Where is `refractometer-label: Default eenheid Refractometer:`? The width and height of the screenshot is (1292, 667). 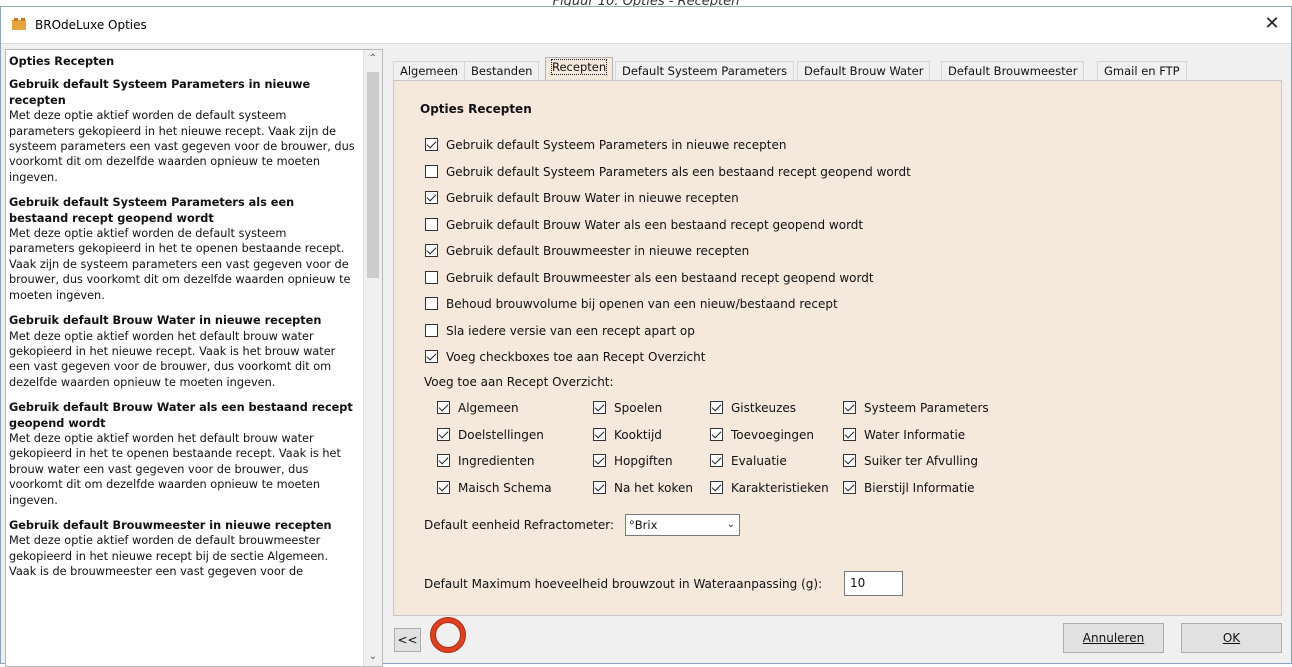 refractometer-label: Default eenheid Refractometer: is located at coordinates (519, 525).